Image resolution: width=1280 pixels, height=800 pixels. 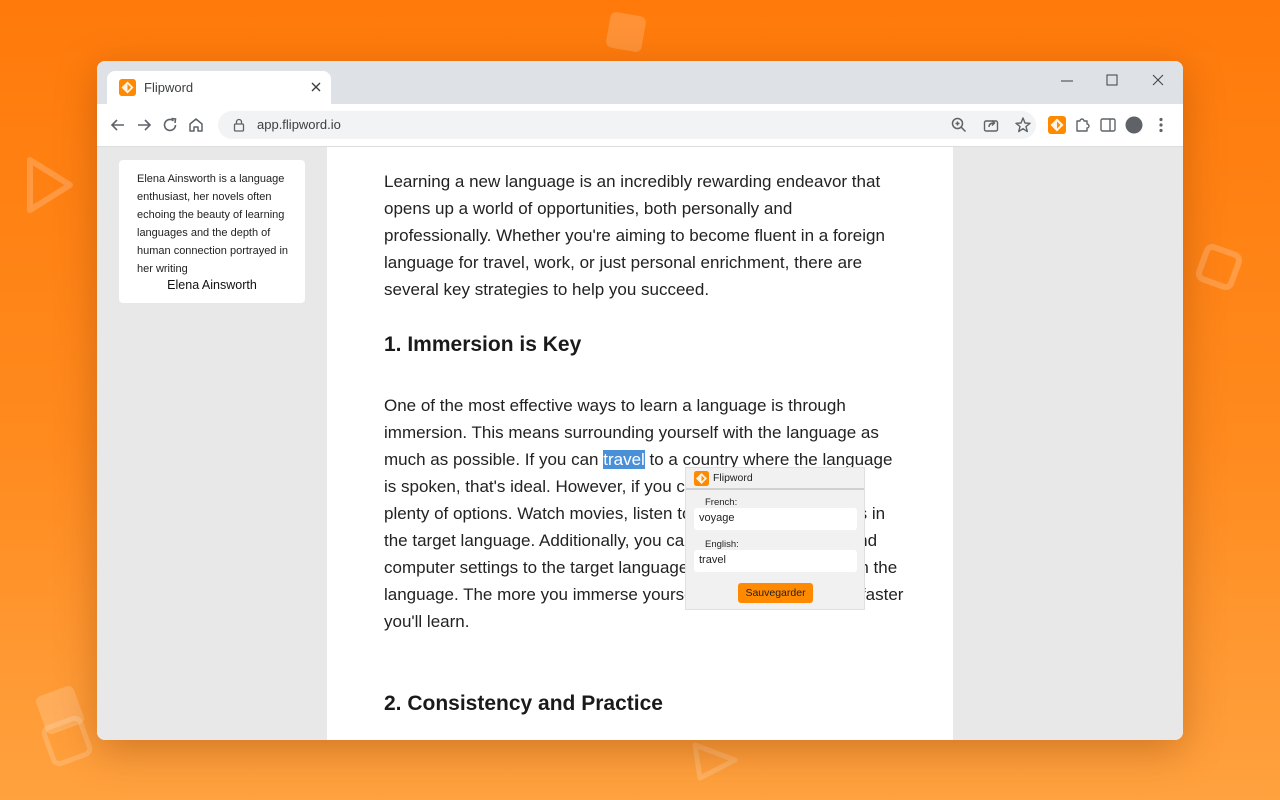 What do you see at coordinates (721, 502) in the screenshot?
I see `french-label: French:` at bounding box center [721, 502].